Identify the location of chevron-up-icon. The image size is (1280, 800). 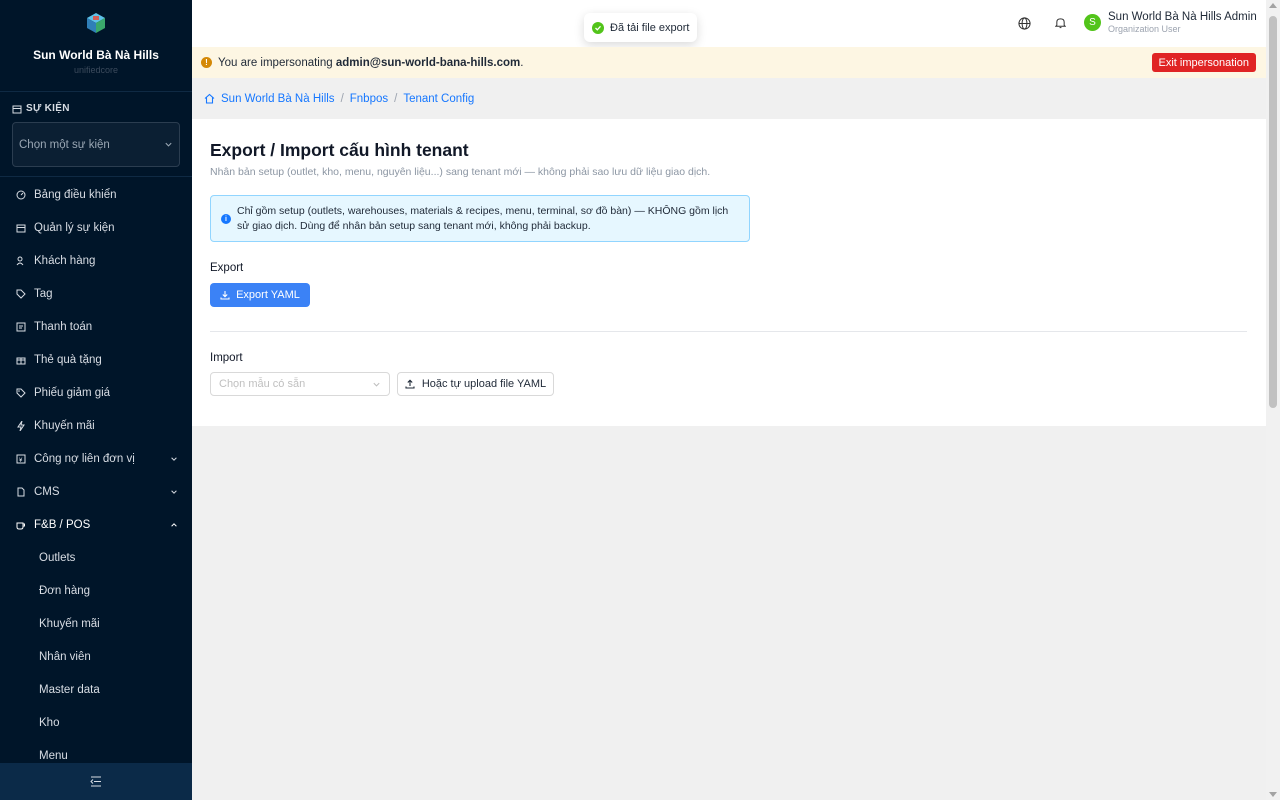
(174, 524).